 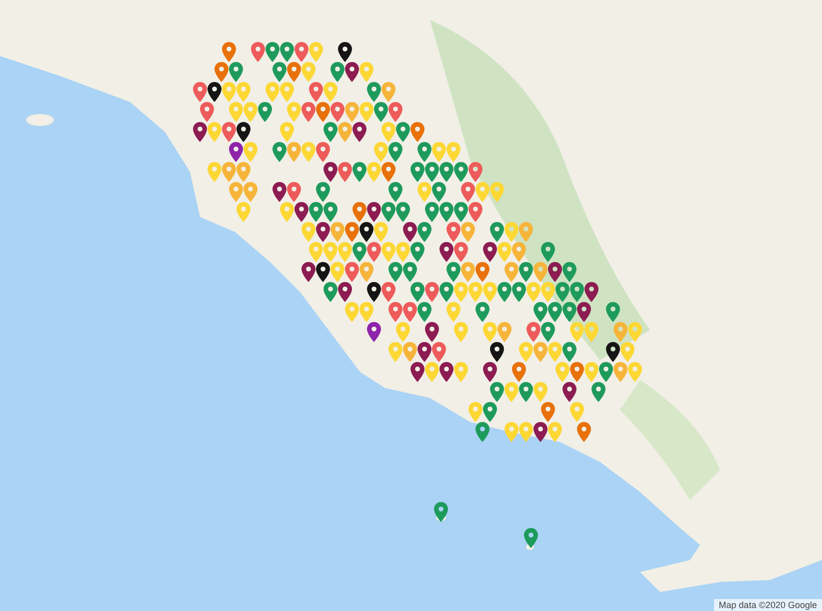 What do you see at coordinates (768, 605) in the screenshot?
I see `map-attribution: Map data ©2020 Google` at bounding box center [768, 605].